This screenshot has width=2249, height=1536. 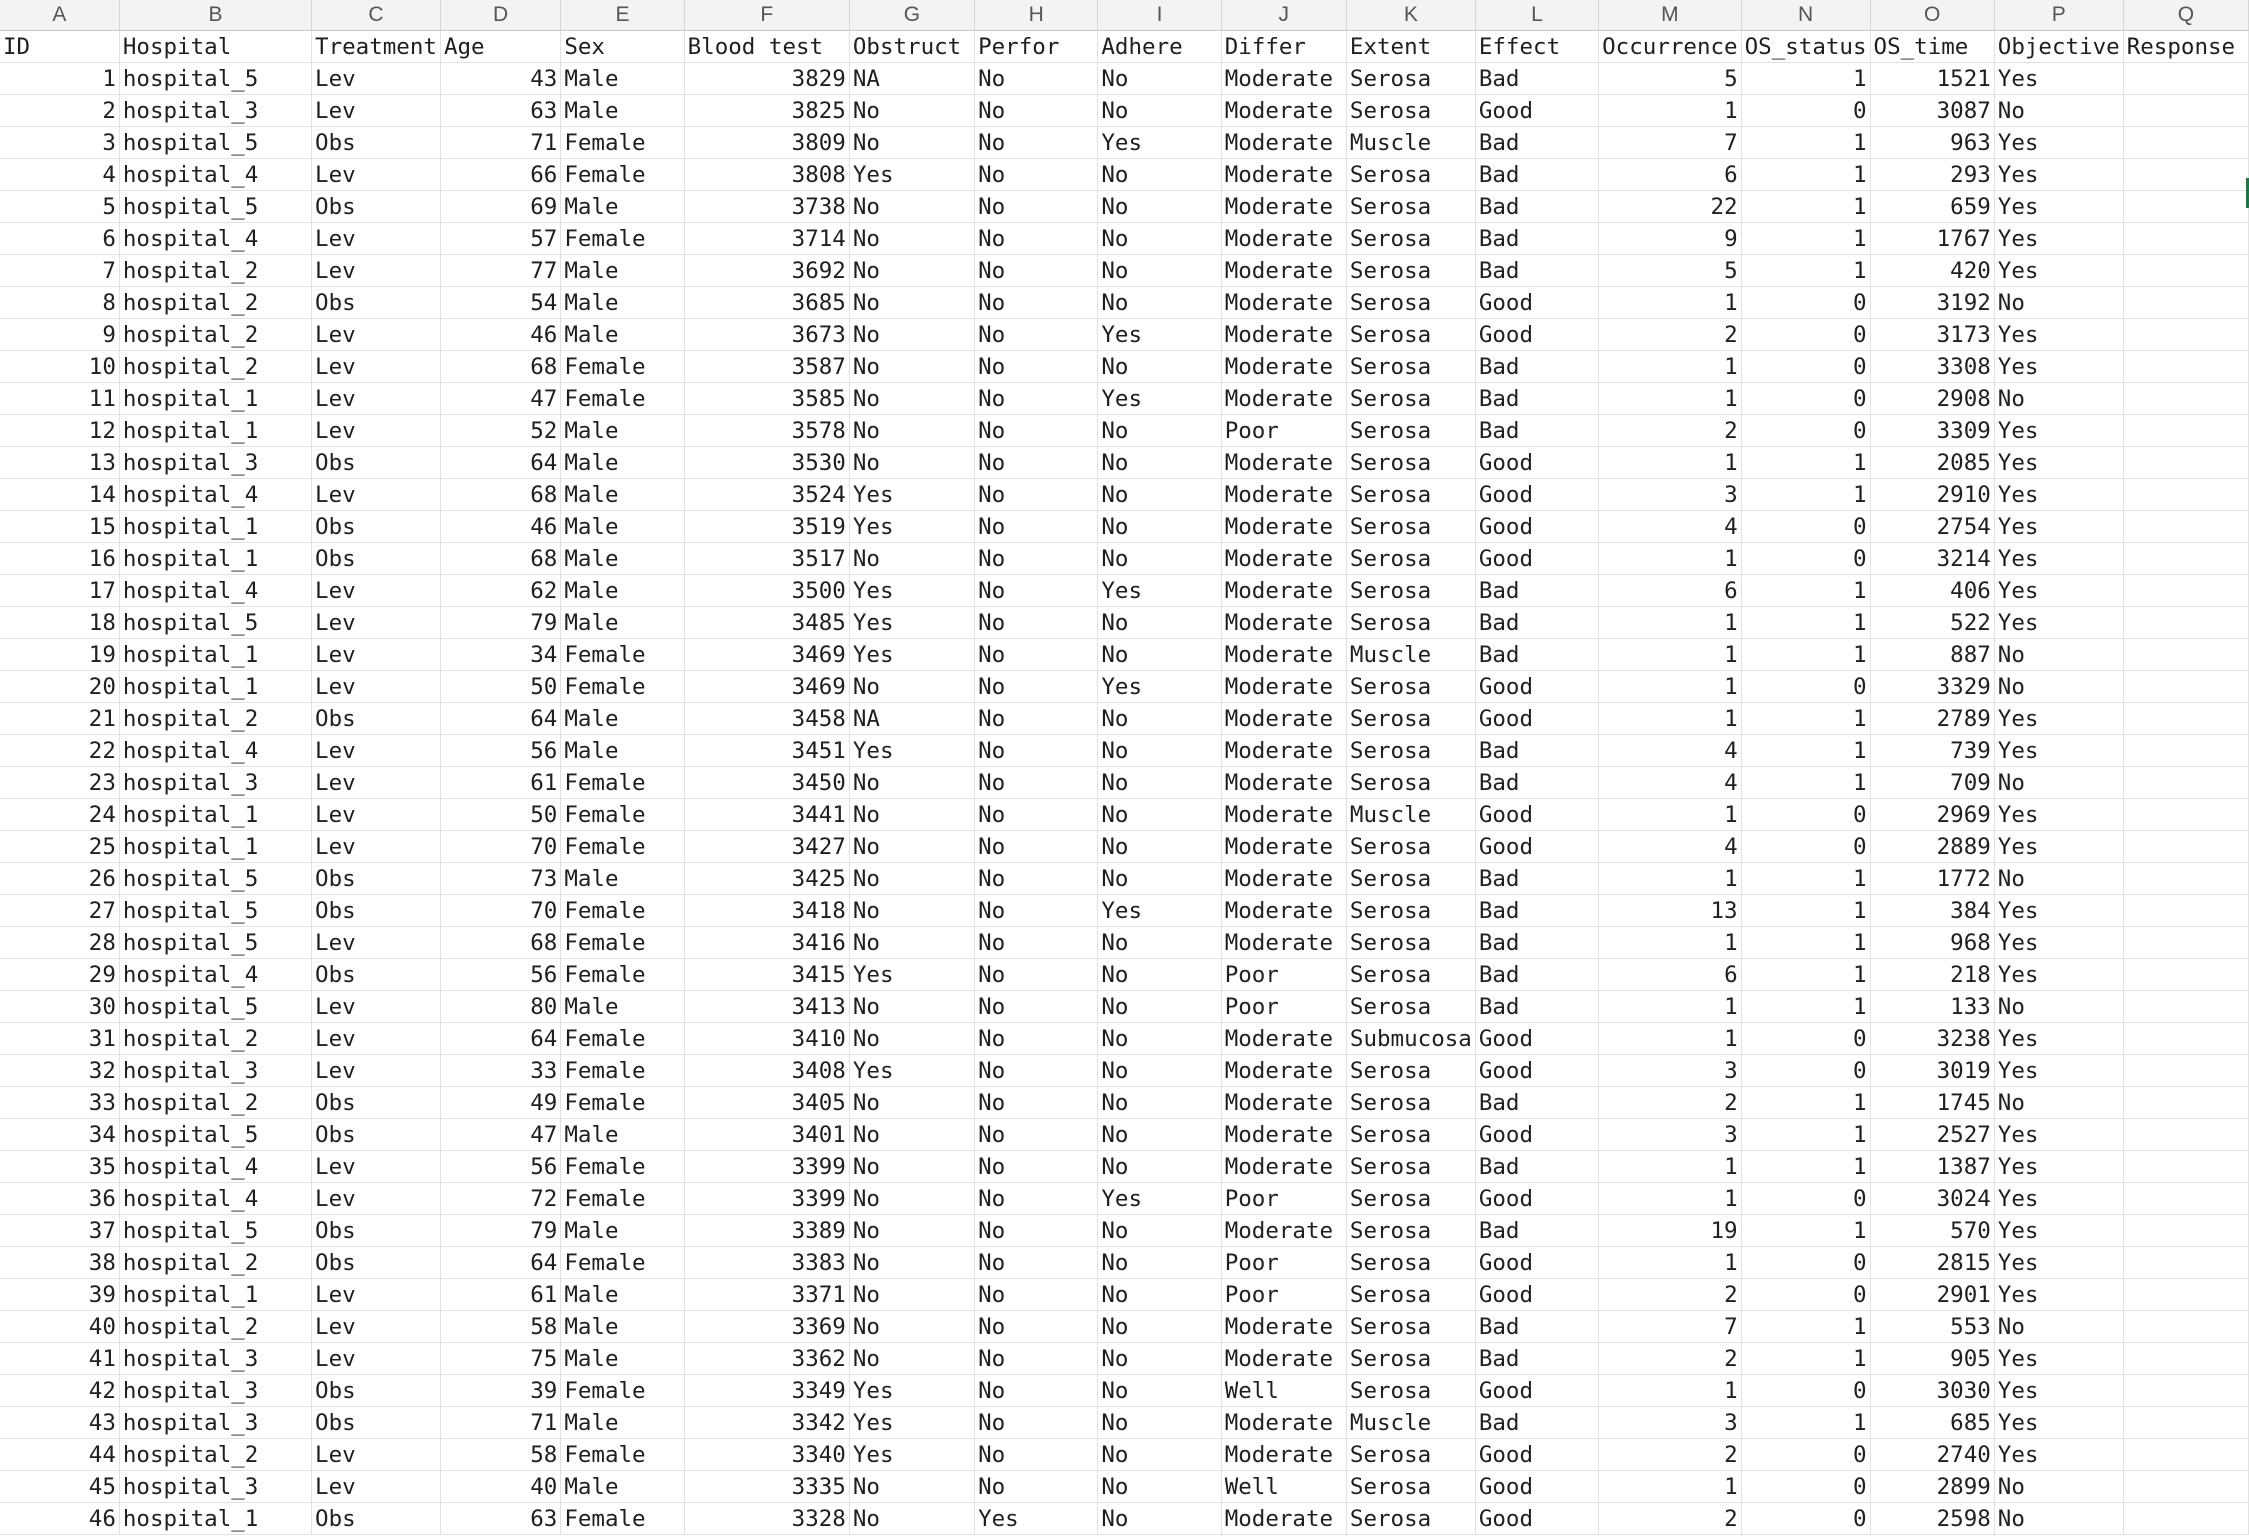 I want to click on table-cell: hospital_4, so click(x=216, y=750).